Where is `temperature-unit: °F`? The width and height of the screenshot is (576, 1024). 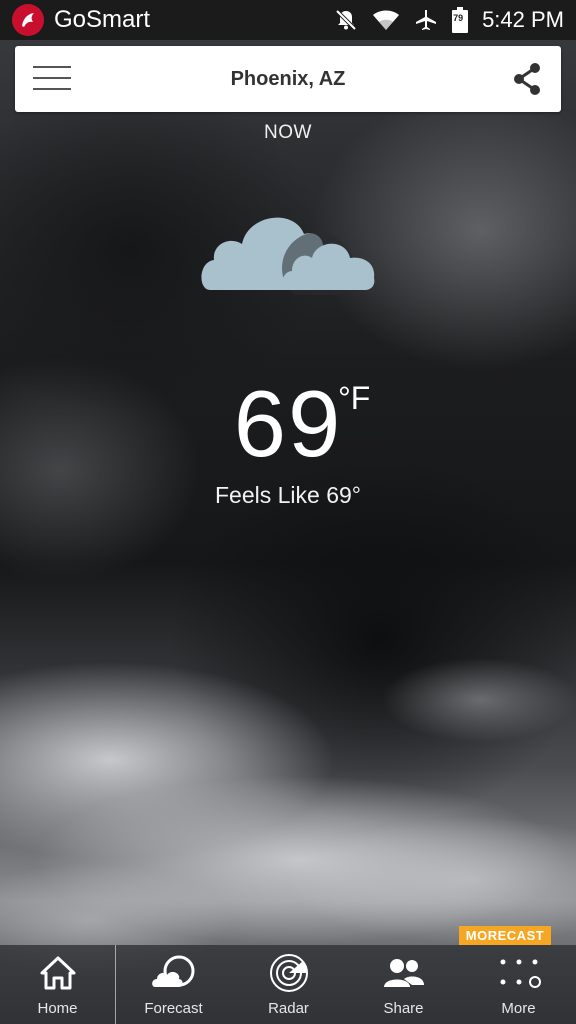 temperature-unit: °F is located at coordinates (354, 398).